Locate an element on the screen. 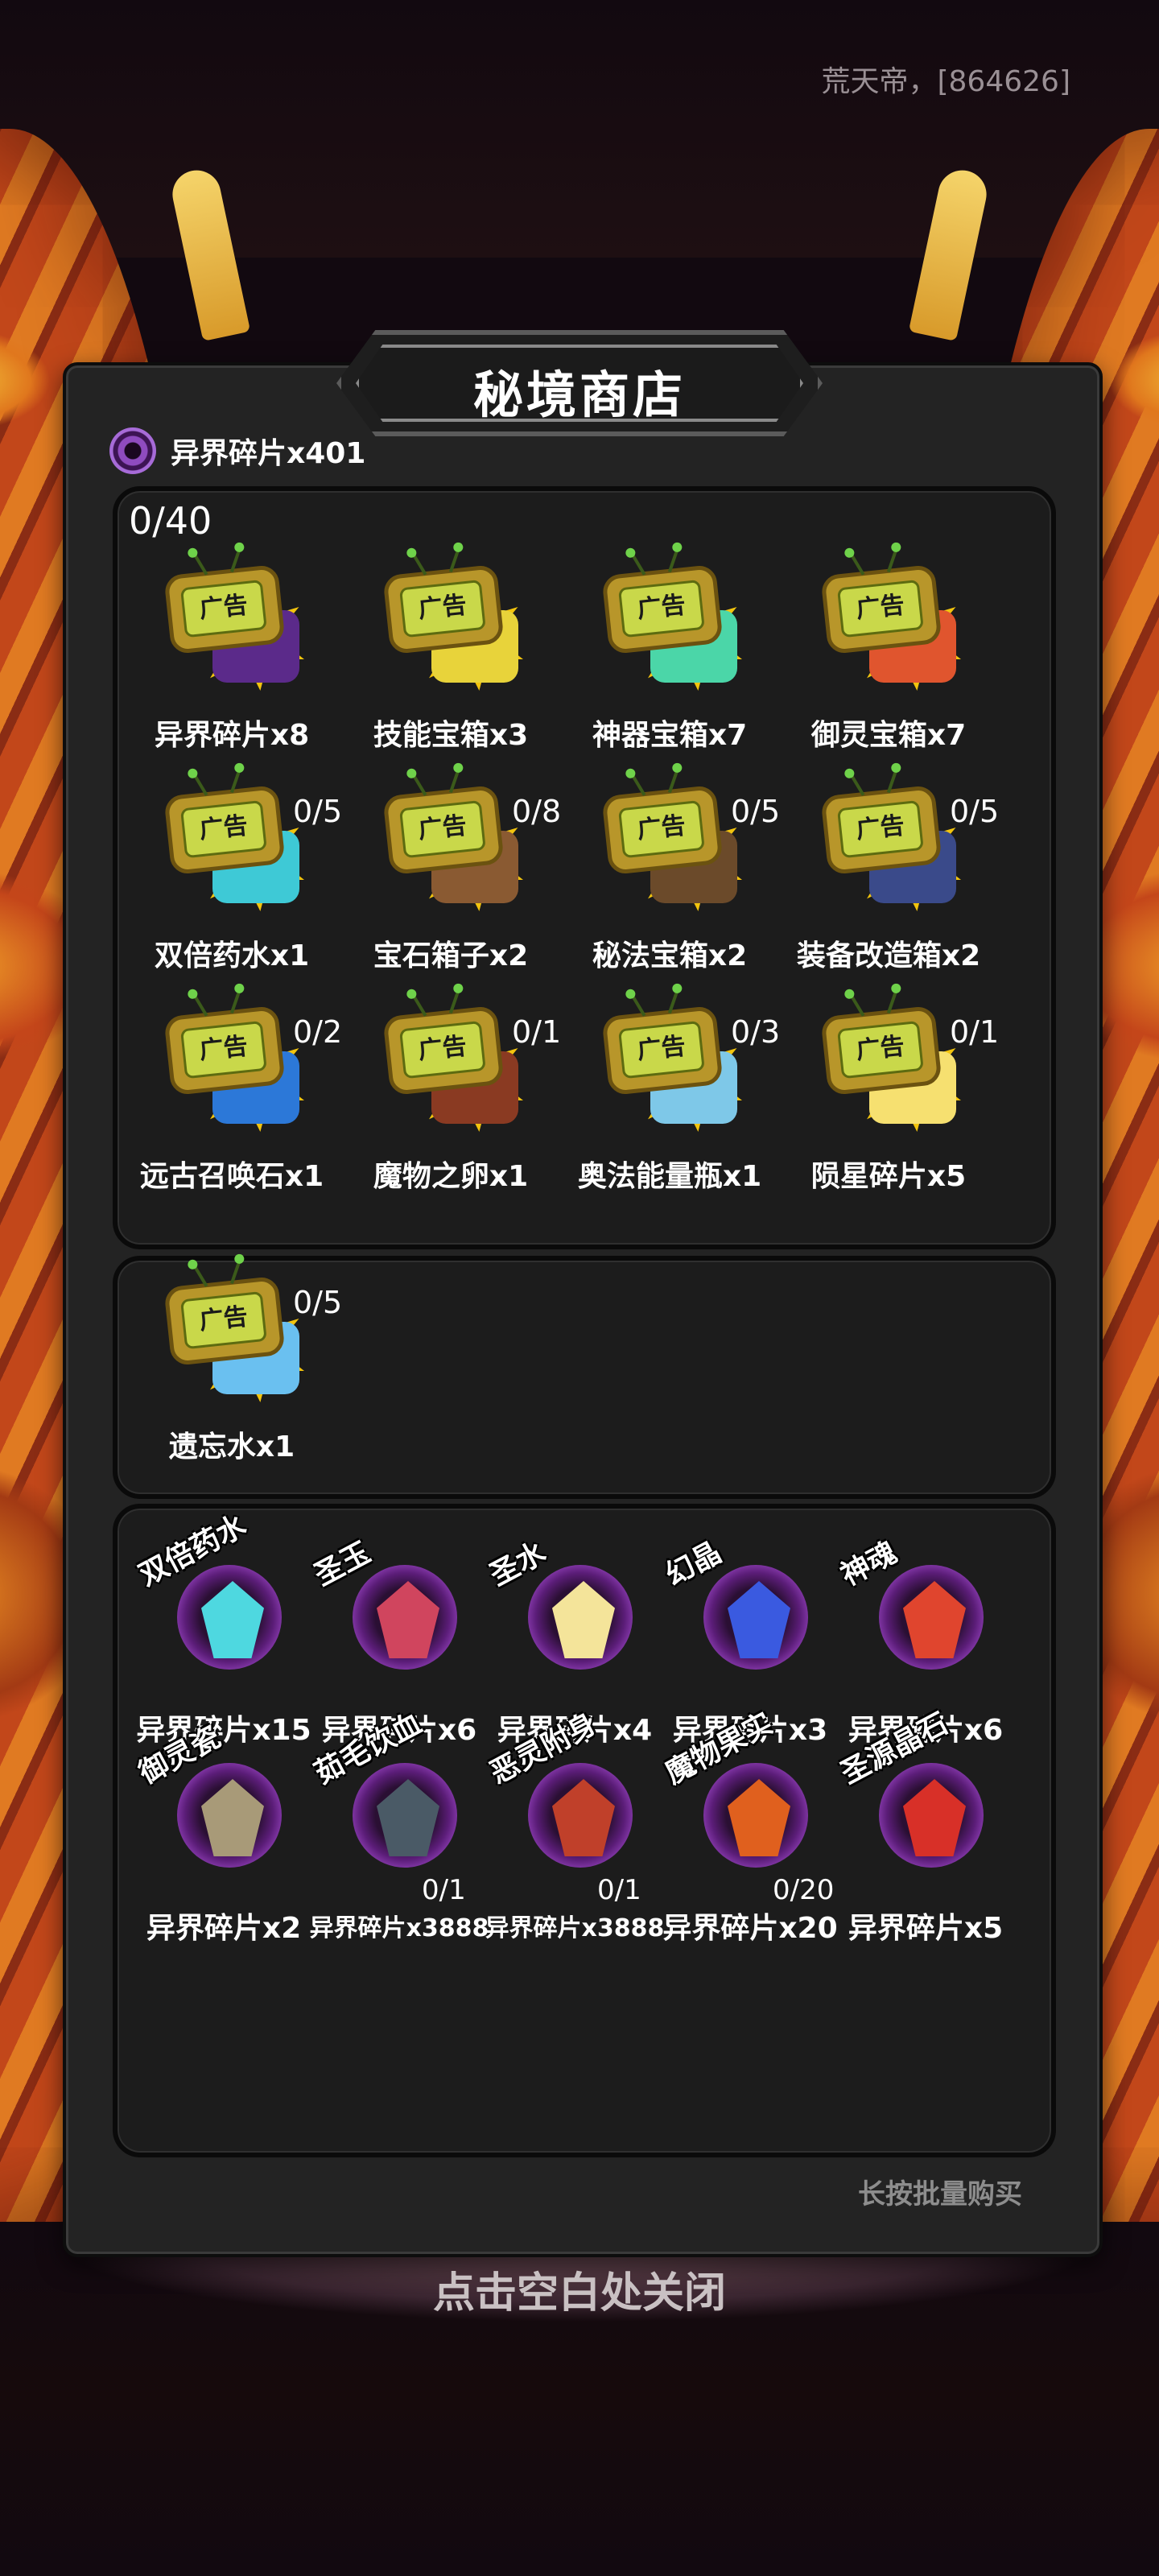 The height and width of the screenshot is (2576, 1159). shop-item: 双倍药水 异界碎片x15 is located at coordinates (223, 1628).